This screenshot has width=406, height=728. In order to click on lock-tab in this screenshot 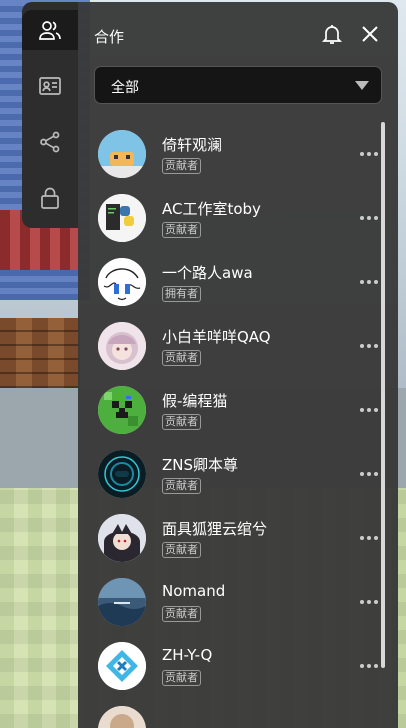, I will do `click(50, 198)`.